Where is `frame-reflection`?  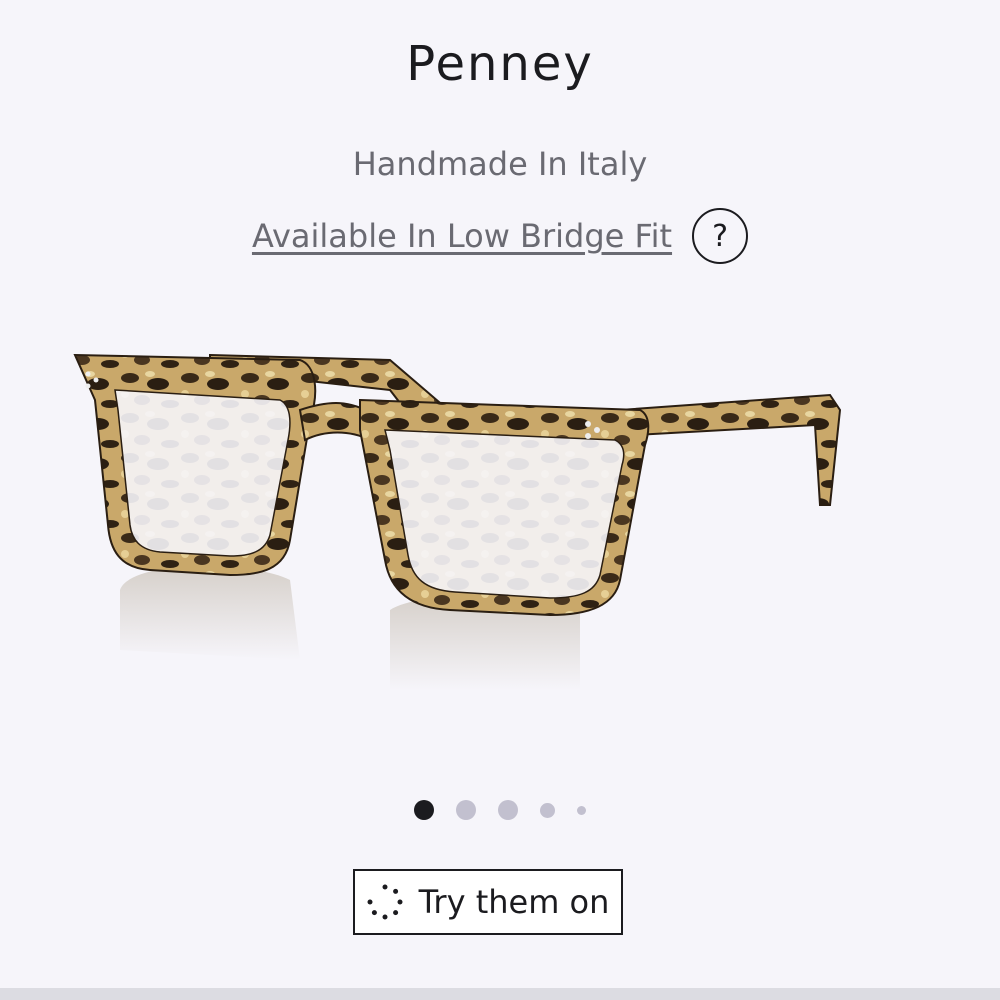
frame-reflection is located at coordinates (210, 613).